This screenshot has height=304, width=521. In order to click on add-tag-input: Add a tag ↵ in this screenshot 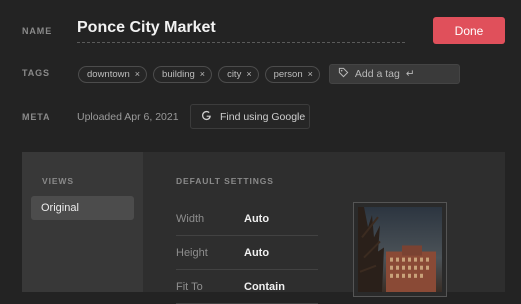, I will do `click(394, 74)`.